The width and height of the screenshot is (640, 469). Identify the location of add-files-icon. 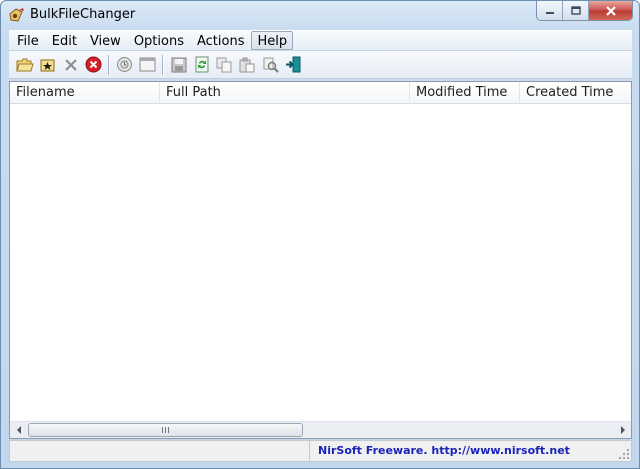
(47, 65).